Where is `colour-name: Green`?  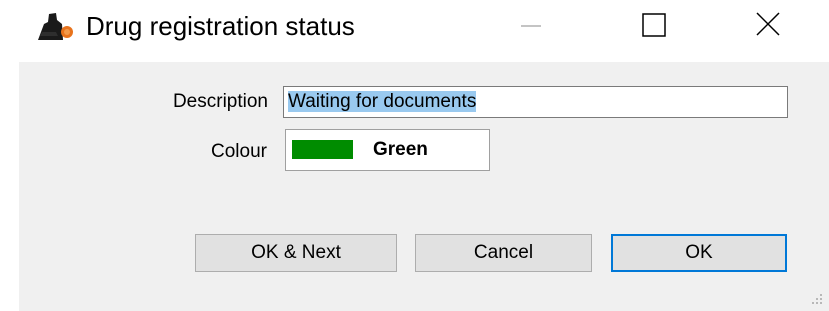 colour-name: Green is located at coordinates (400, 149).